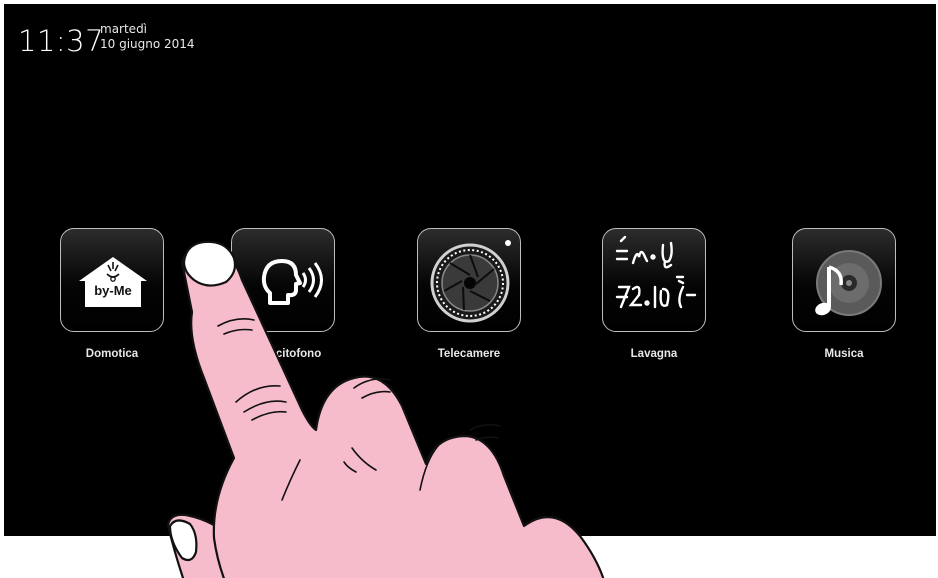 The width and height of the screenshot is (938, 578). I want to click on weekday: martedì, so click(124, 29).